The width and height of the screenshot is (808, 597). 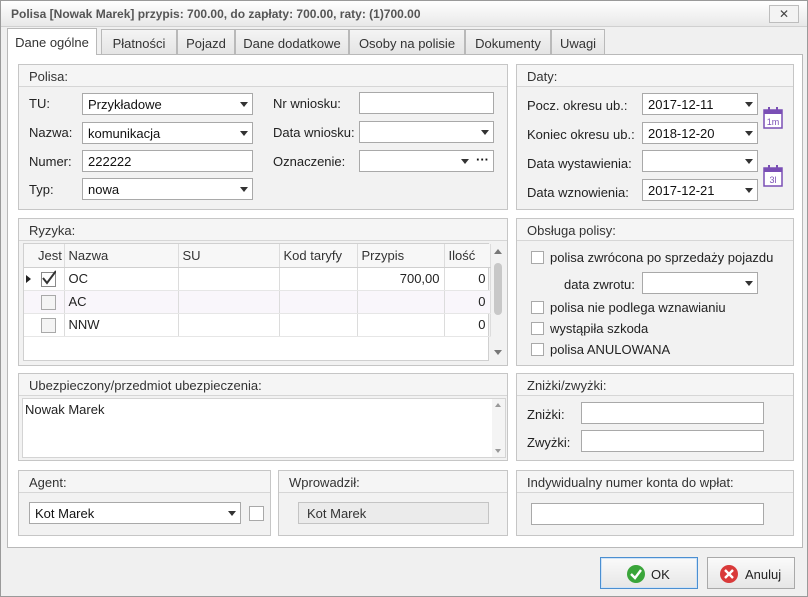 What do you see at coordinates (672, 441) in the screenshot?
I see `zwyzki-field` at bounding box center [672, 441].